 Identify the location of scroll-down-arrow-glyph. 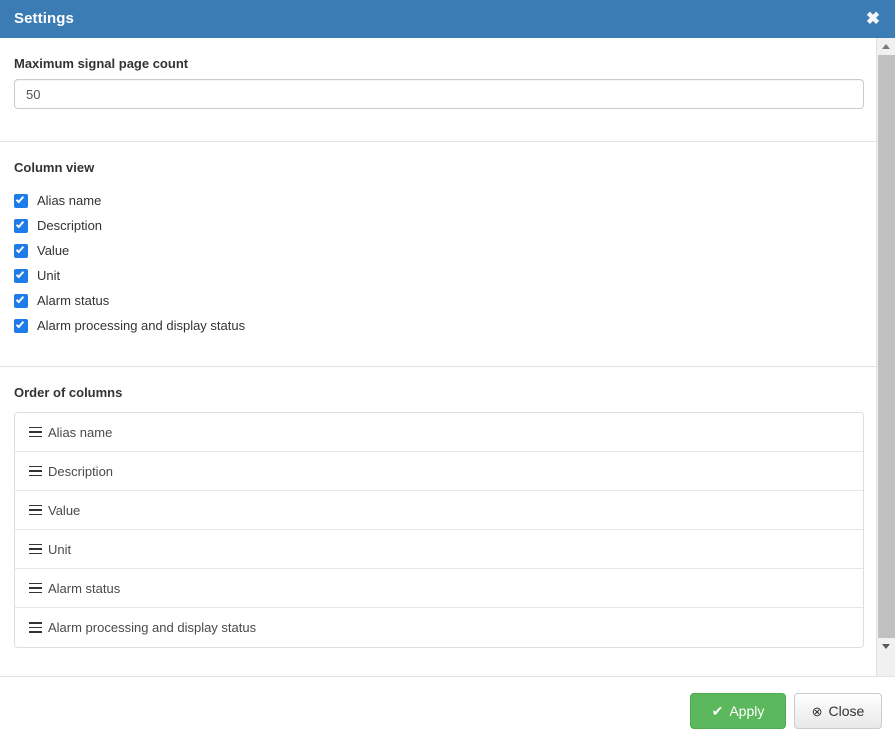
(886, 646).